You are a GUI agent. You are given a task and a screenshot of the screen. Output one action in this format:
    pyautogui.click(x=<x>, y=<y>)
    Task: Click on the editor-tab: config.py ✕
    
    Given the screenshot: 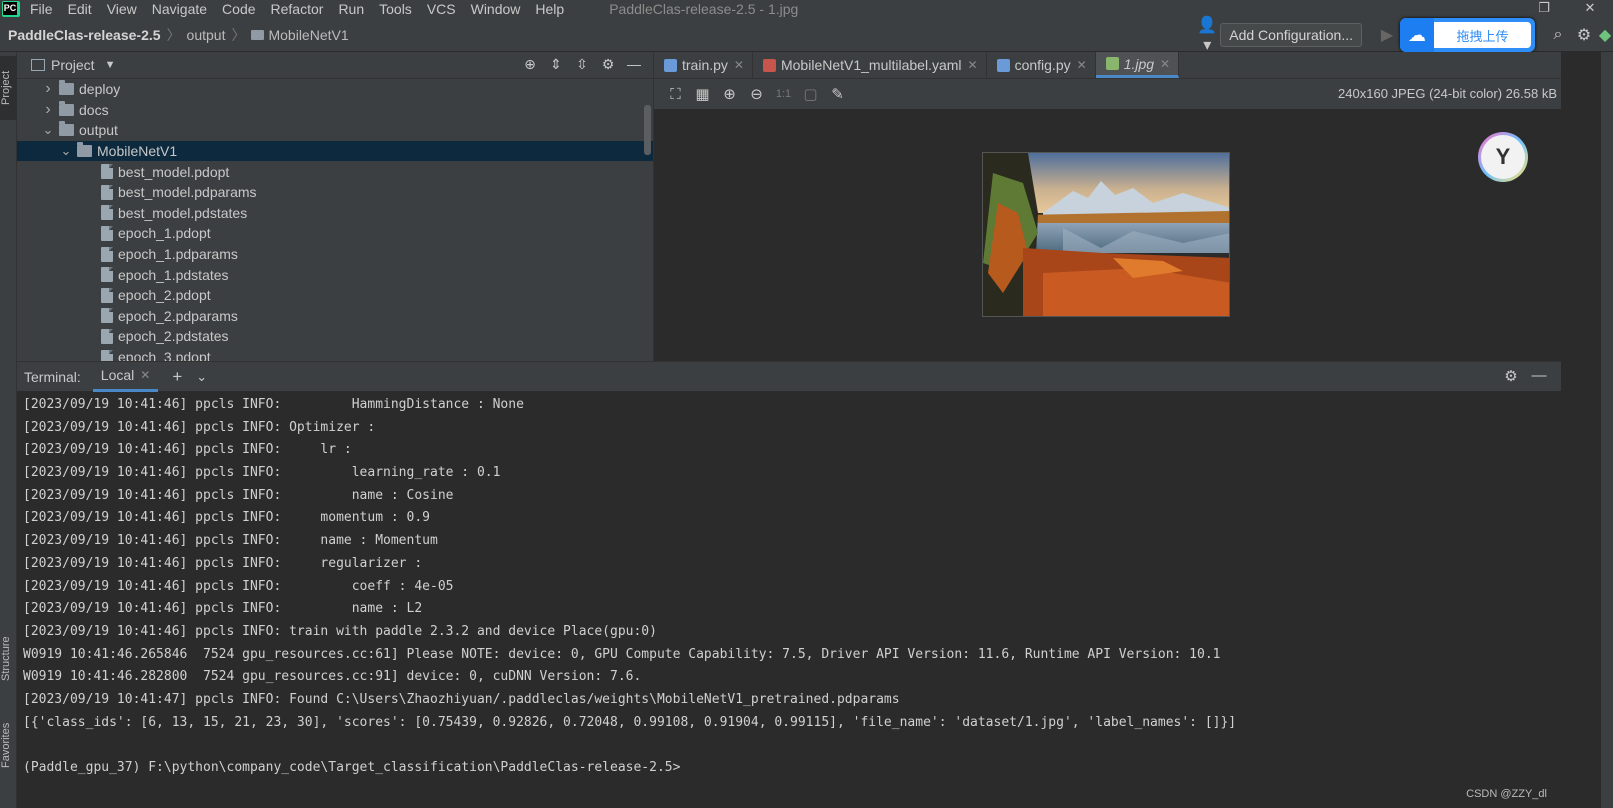 What is the action you would take?
    pyautogui.click(x=1041, y=65)
    